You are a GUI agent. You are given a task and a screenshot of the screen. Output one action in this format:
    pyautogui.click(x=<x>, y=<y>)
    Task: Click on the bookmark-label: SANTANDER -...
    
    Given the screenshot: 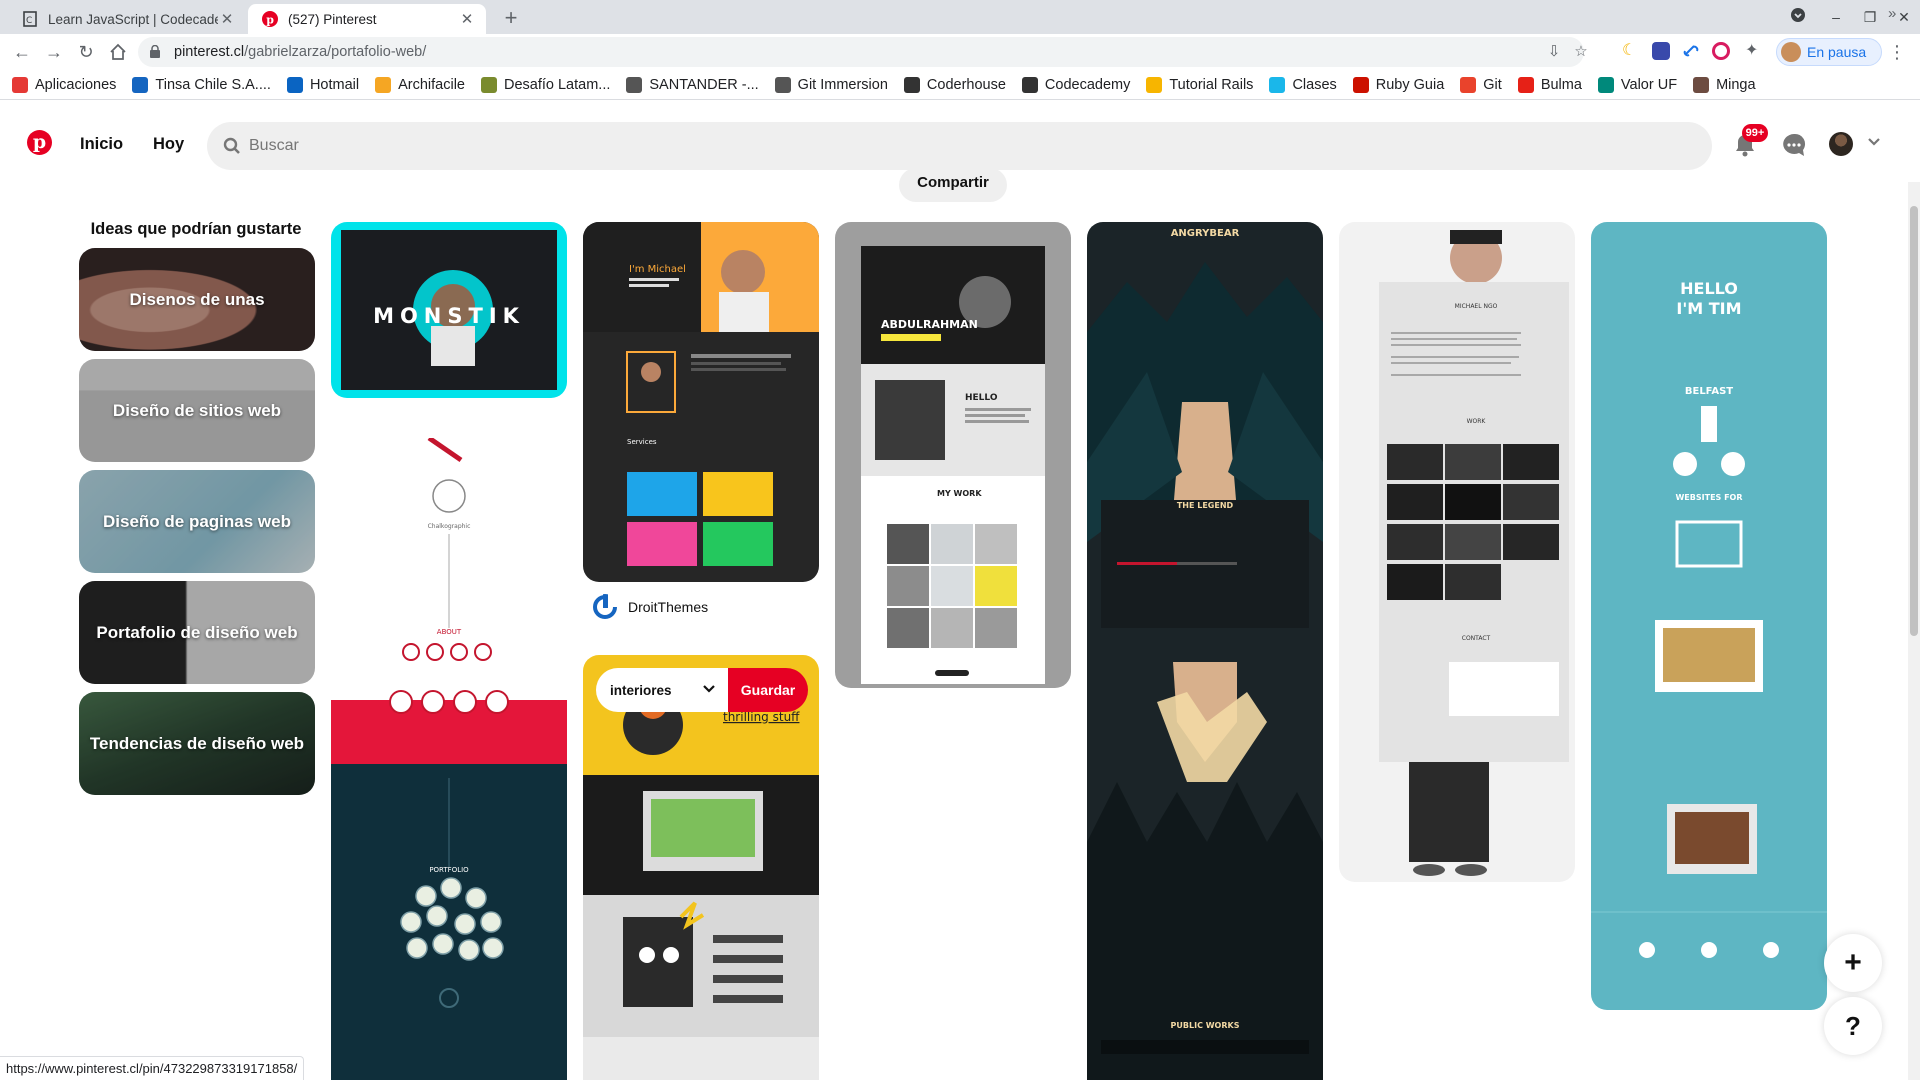 What is the action you would take?
    pyautogui.click(x=704, y=84)
    